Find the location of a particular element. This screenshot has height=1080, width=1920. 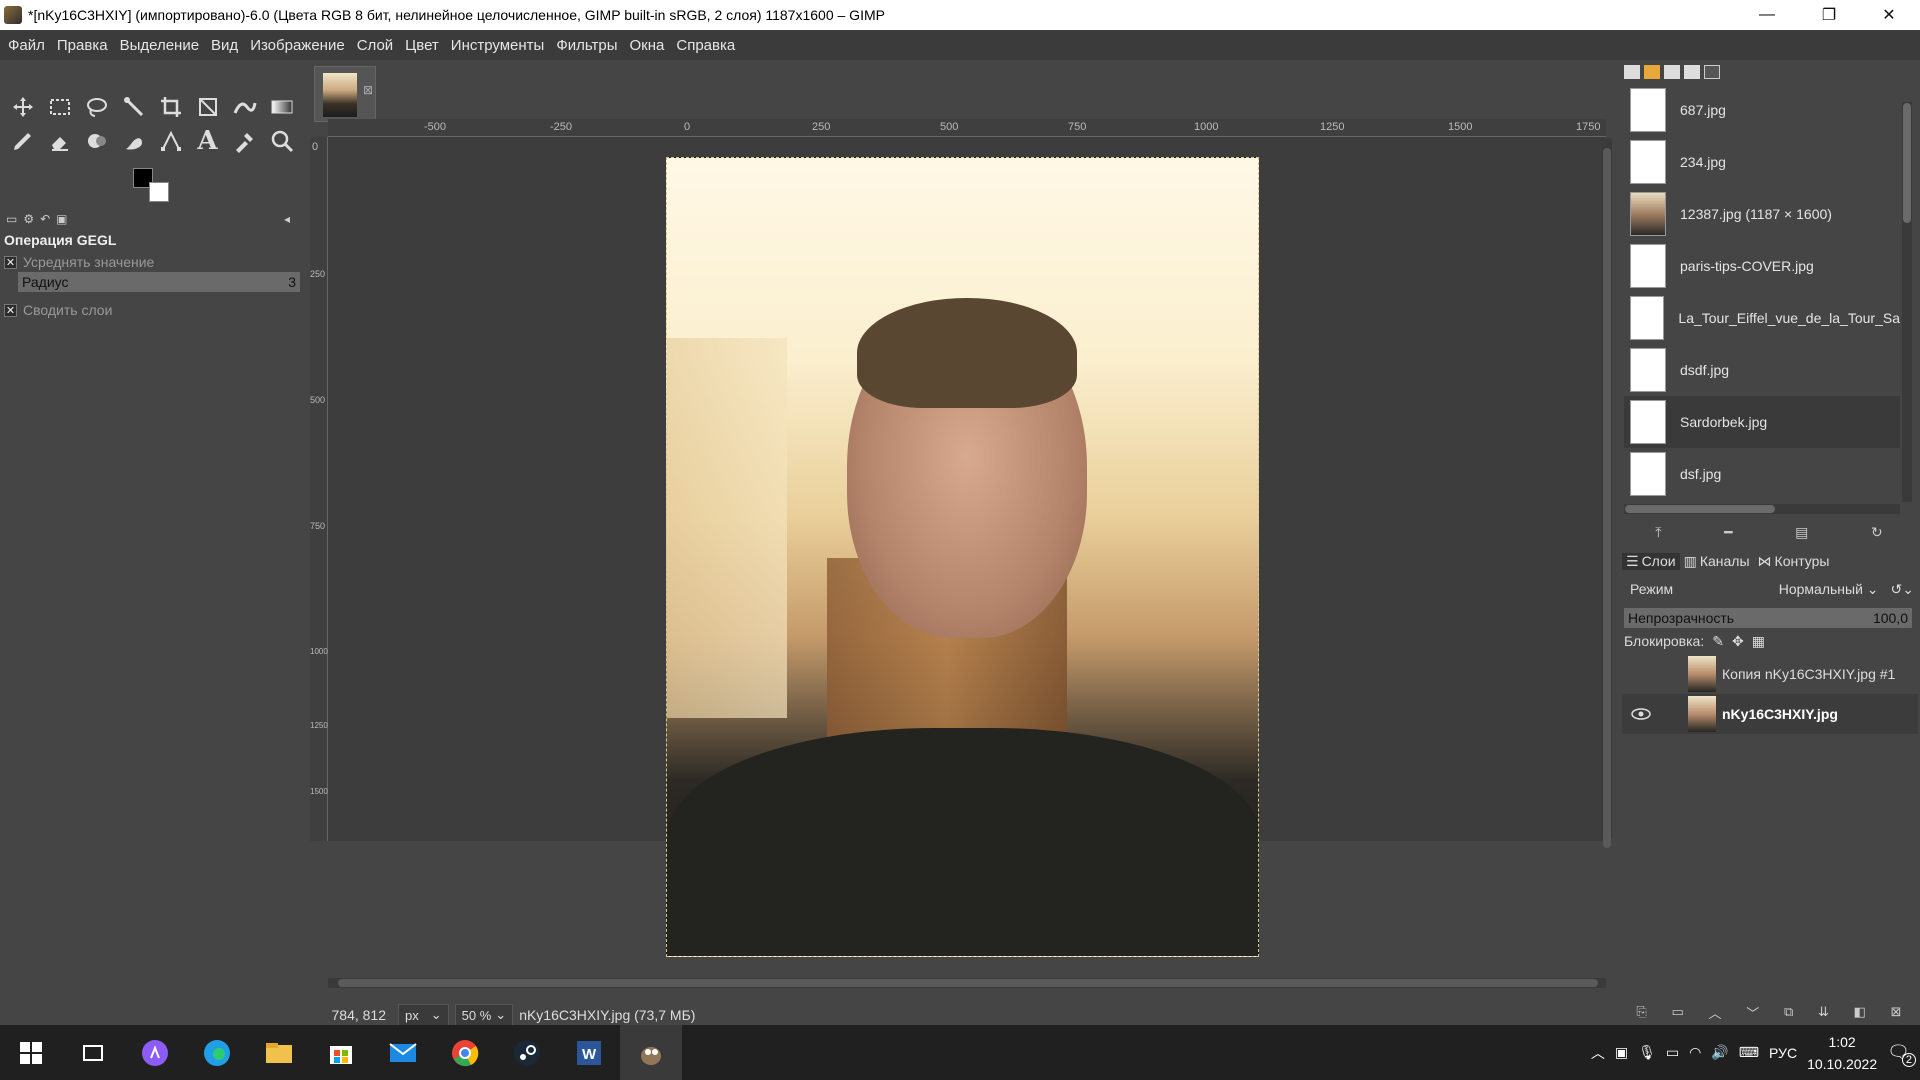

images-tab-icon: ▣ is located at coordinates (61, 219).